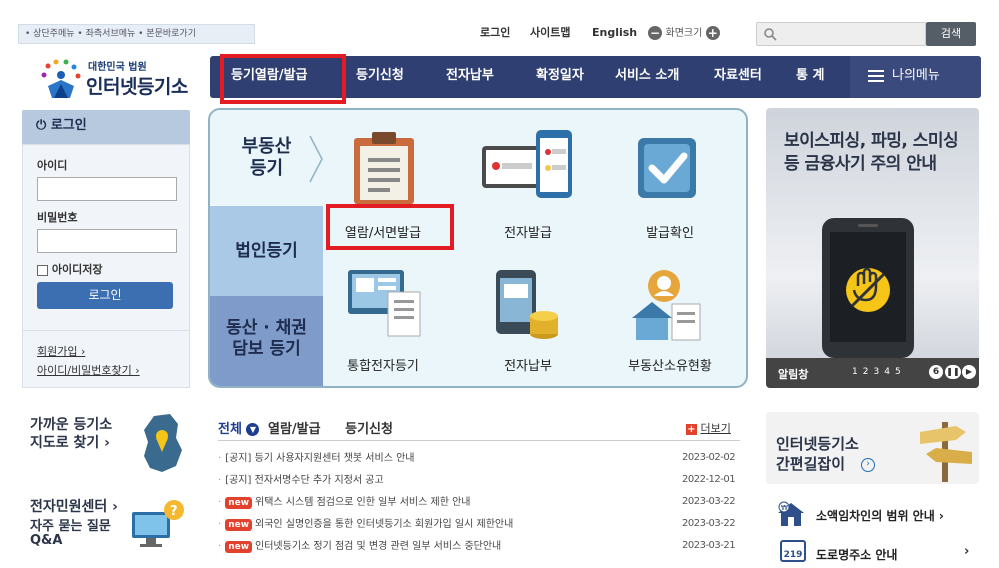 This screenshot has width=999, height=568. I want to click on service-e-issue-label: 전자발급, so click(528, 231).